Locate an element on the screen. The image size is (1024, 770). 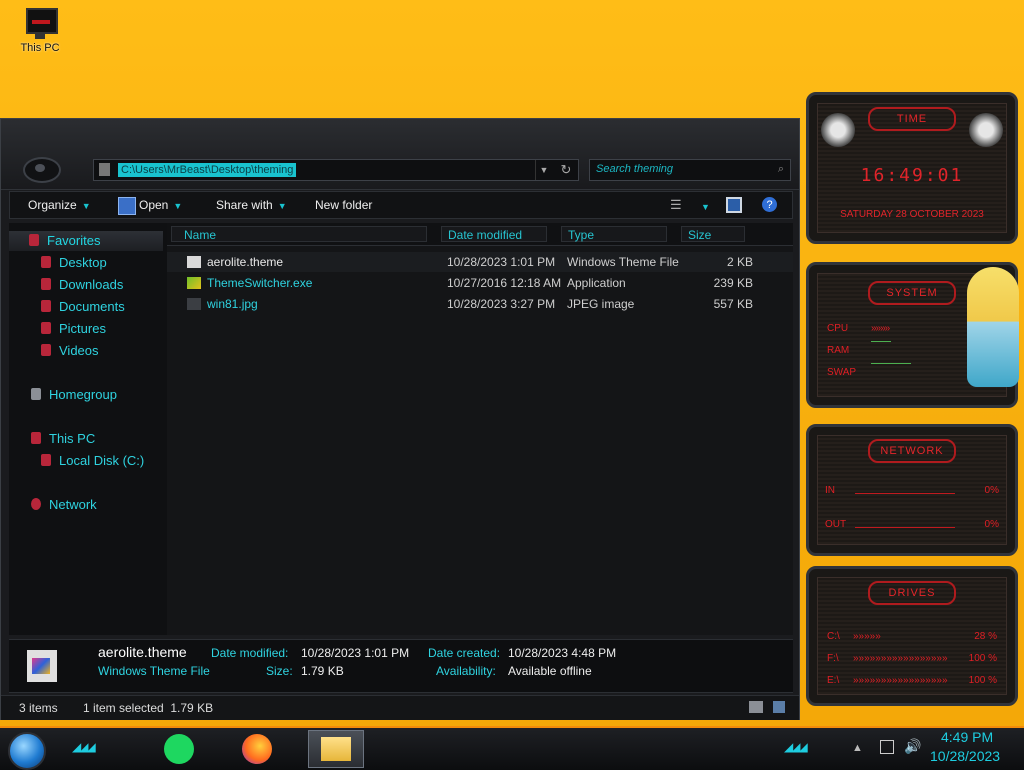
drive-icon is located at coordinates (46, 460).